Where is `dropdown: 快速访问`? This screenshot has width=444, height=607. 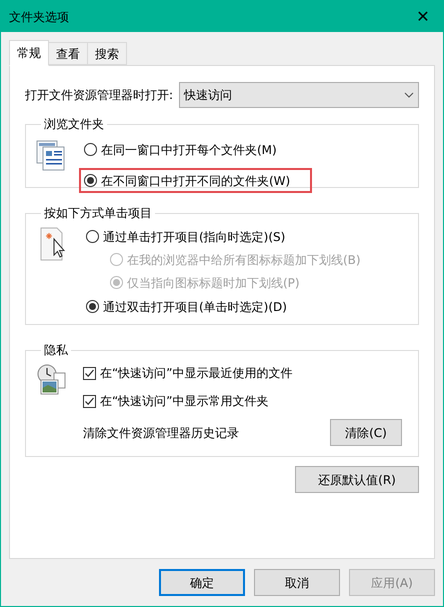 dropdown: 快速访问 is located at coordinates (299, 95).